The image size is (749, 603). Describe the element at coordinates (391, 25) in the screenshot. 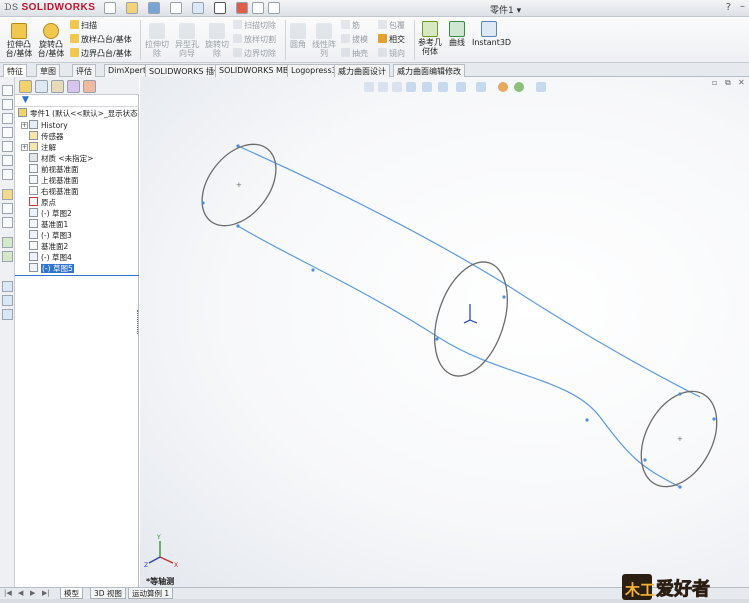

I see `wrap-button: 包覆` at that location.